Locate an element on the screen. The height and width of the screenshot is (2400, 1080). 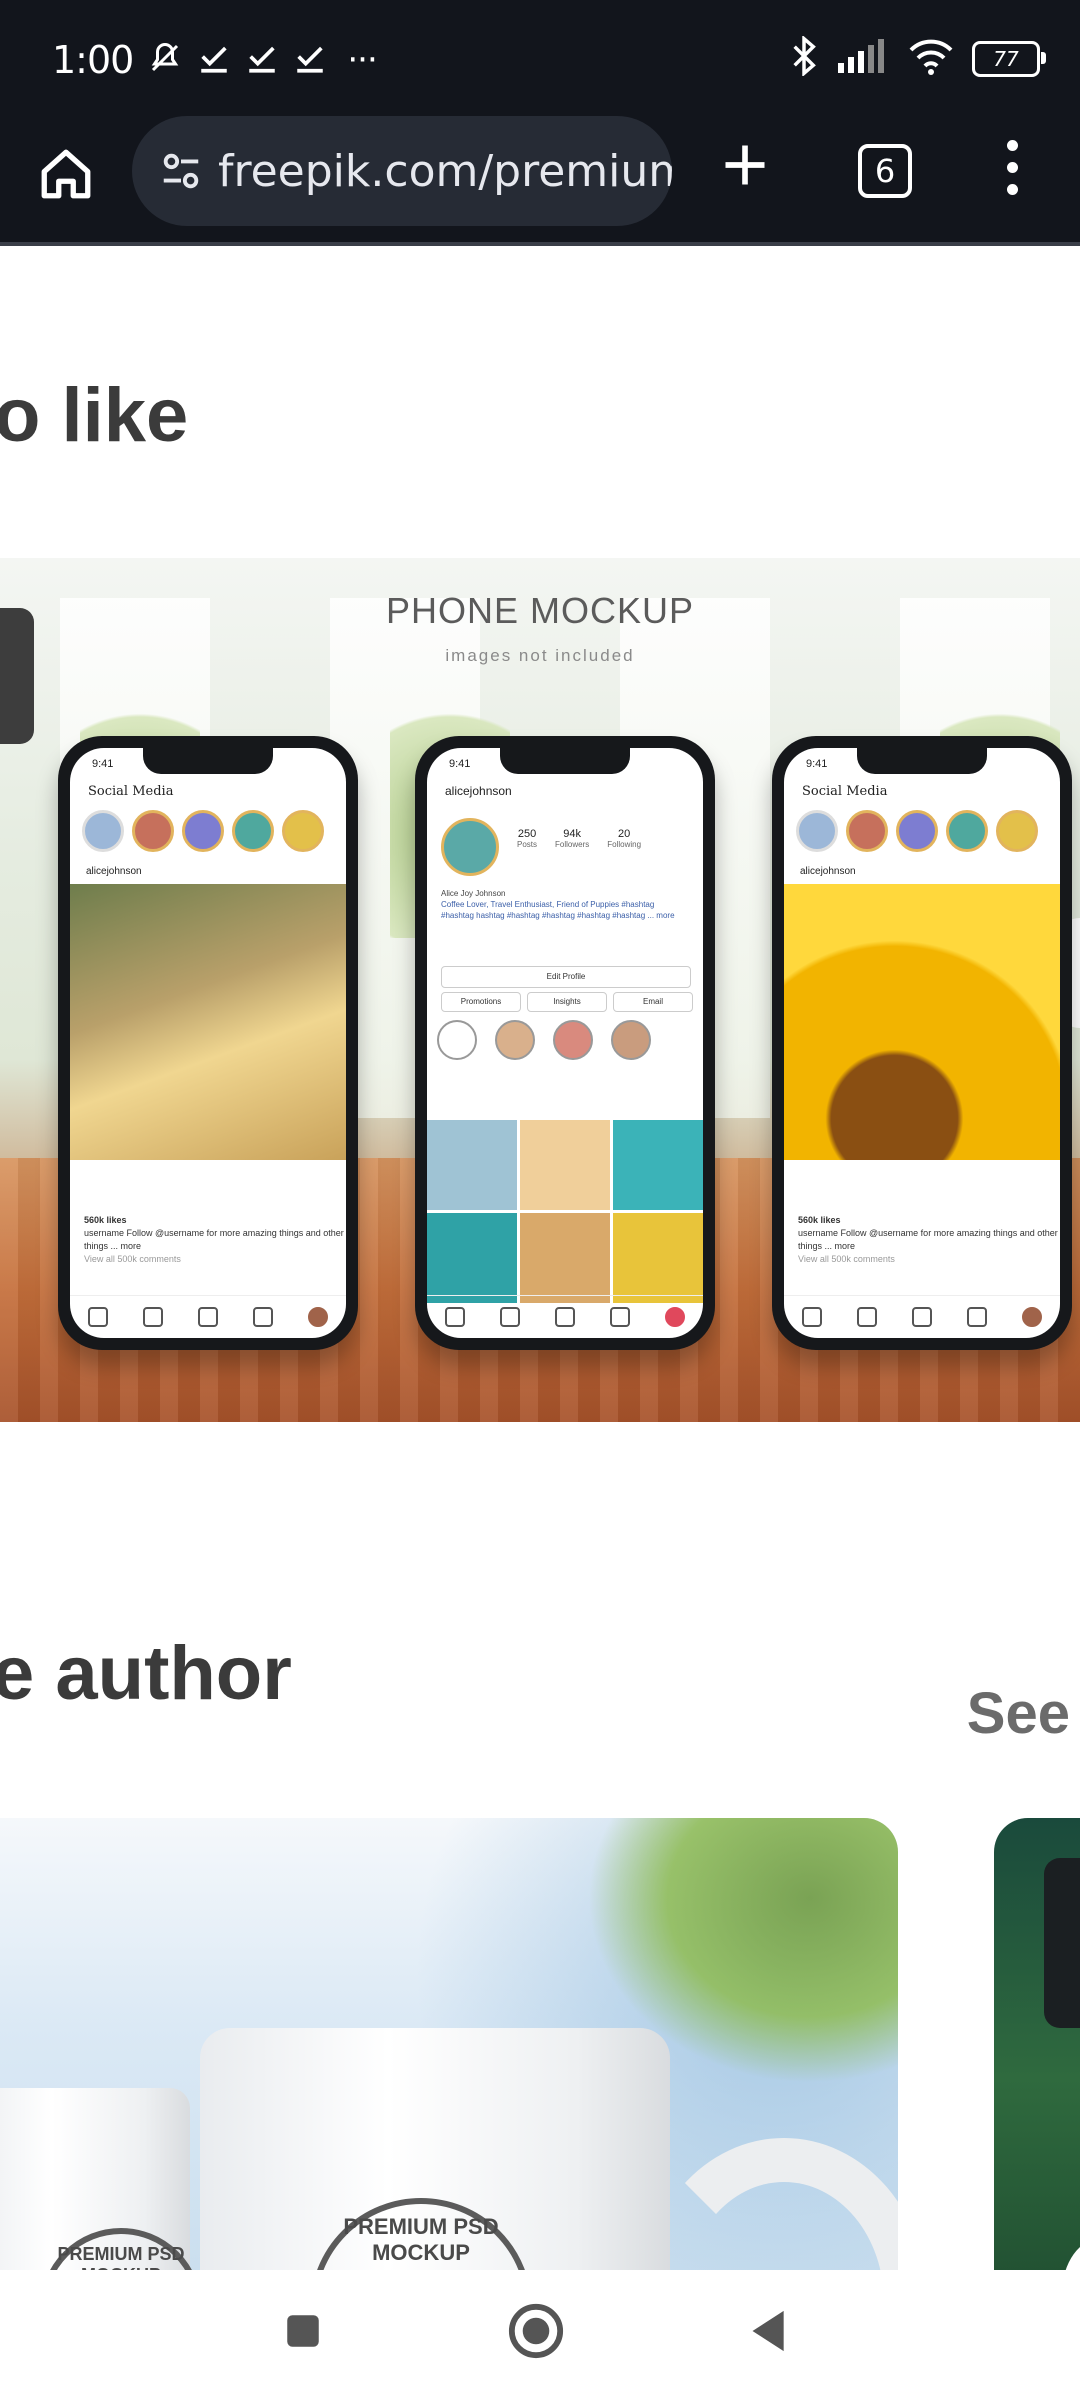
home-circle-icon is located at coordinates (536, 2333).